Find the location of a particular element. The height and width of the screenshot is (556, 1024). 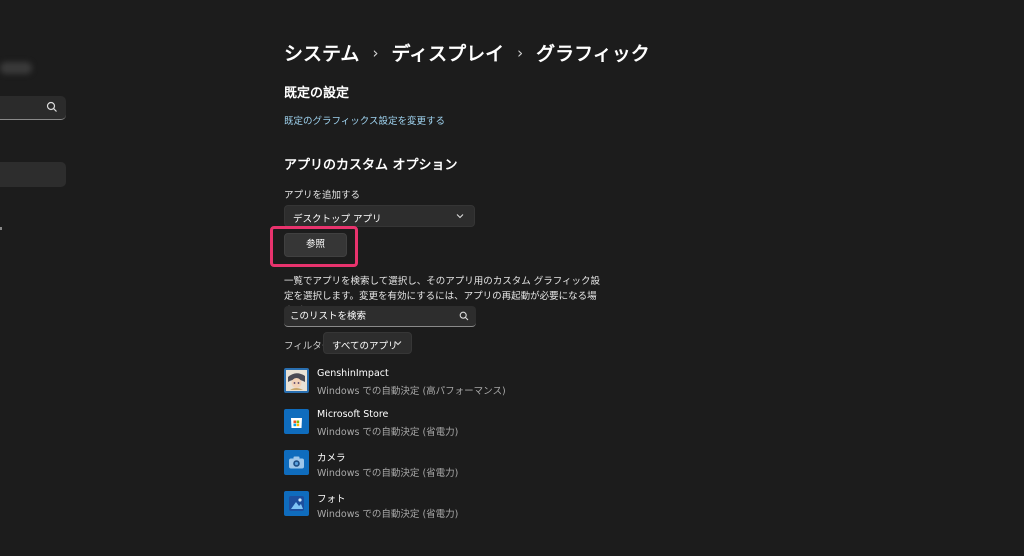

camera-icon is located at coordinates (296, 462).